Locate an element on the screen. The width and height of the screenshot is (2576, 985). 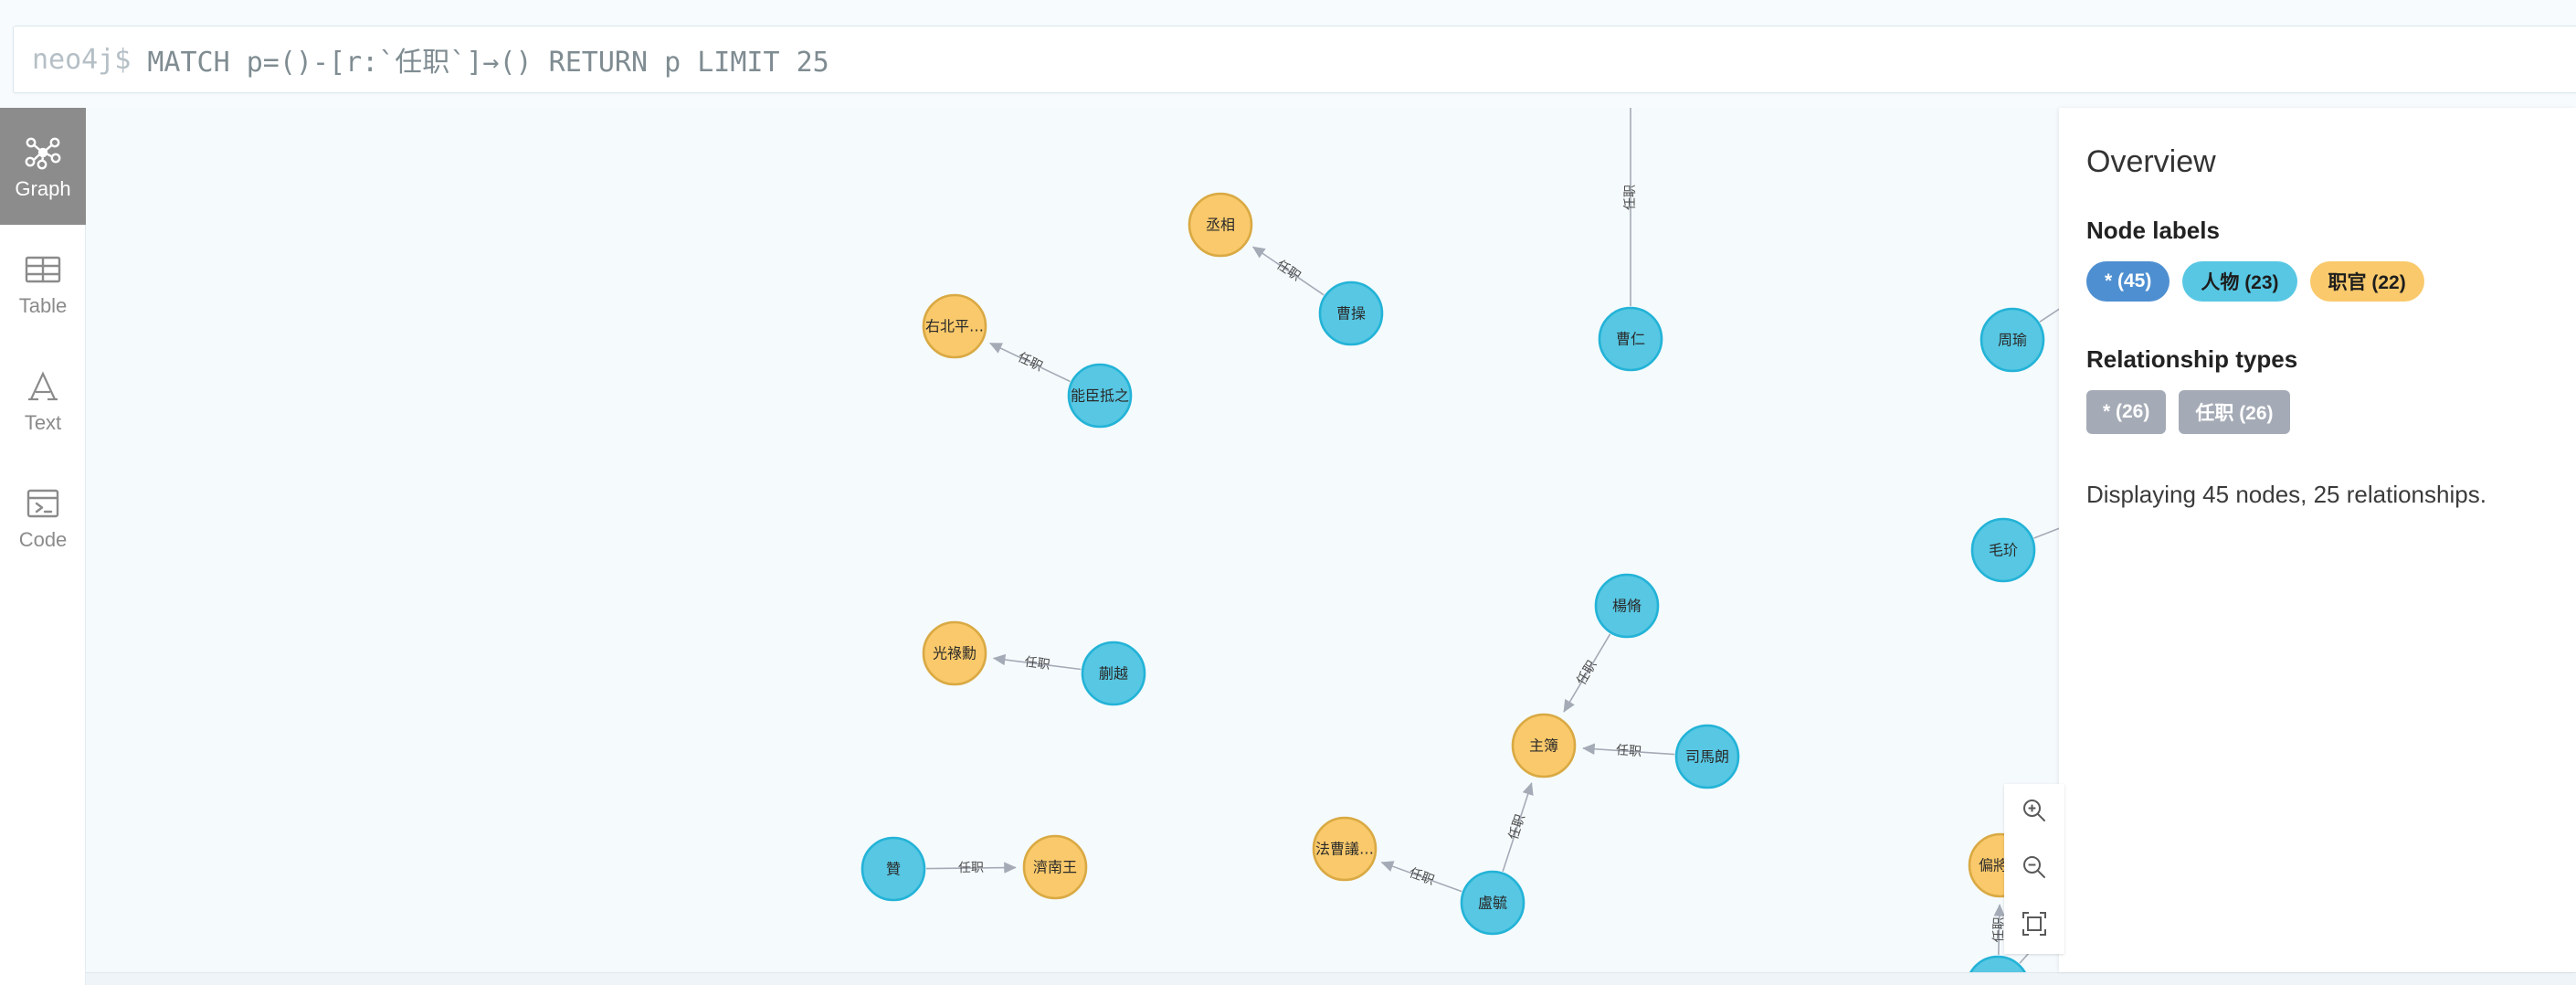
graph-node: 周瑜 is located at coordinates (2012, 340).